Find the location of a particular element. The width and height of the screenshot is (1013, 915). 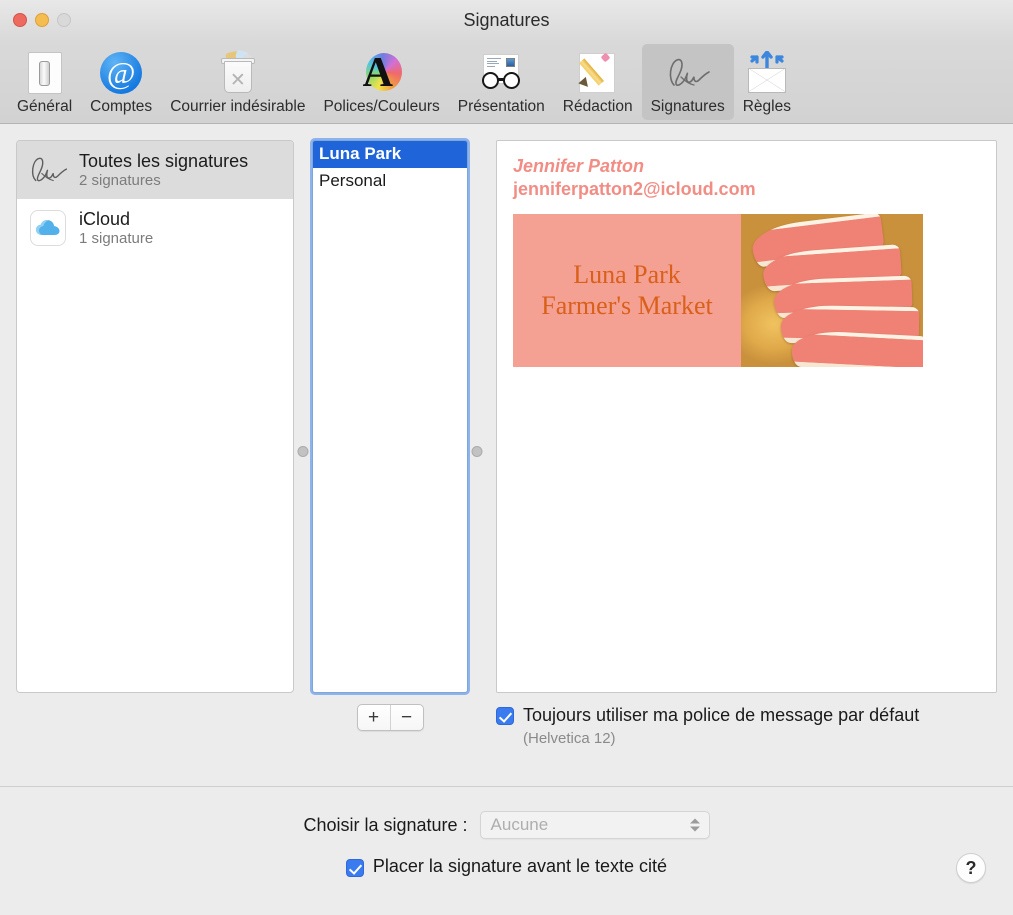

help-button: ? is located at coordinates (971, 868).